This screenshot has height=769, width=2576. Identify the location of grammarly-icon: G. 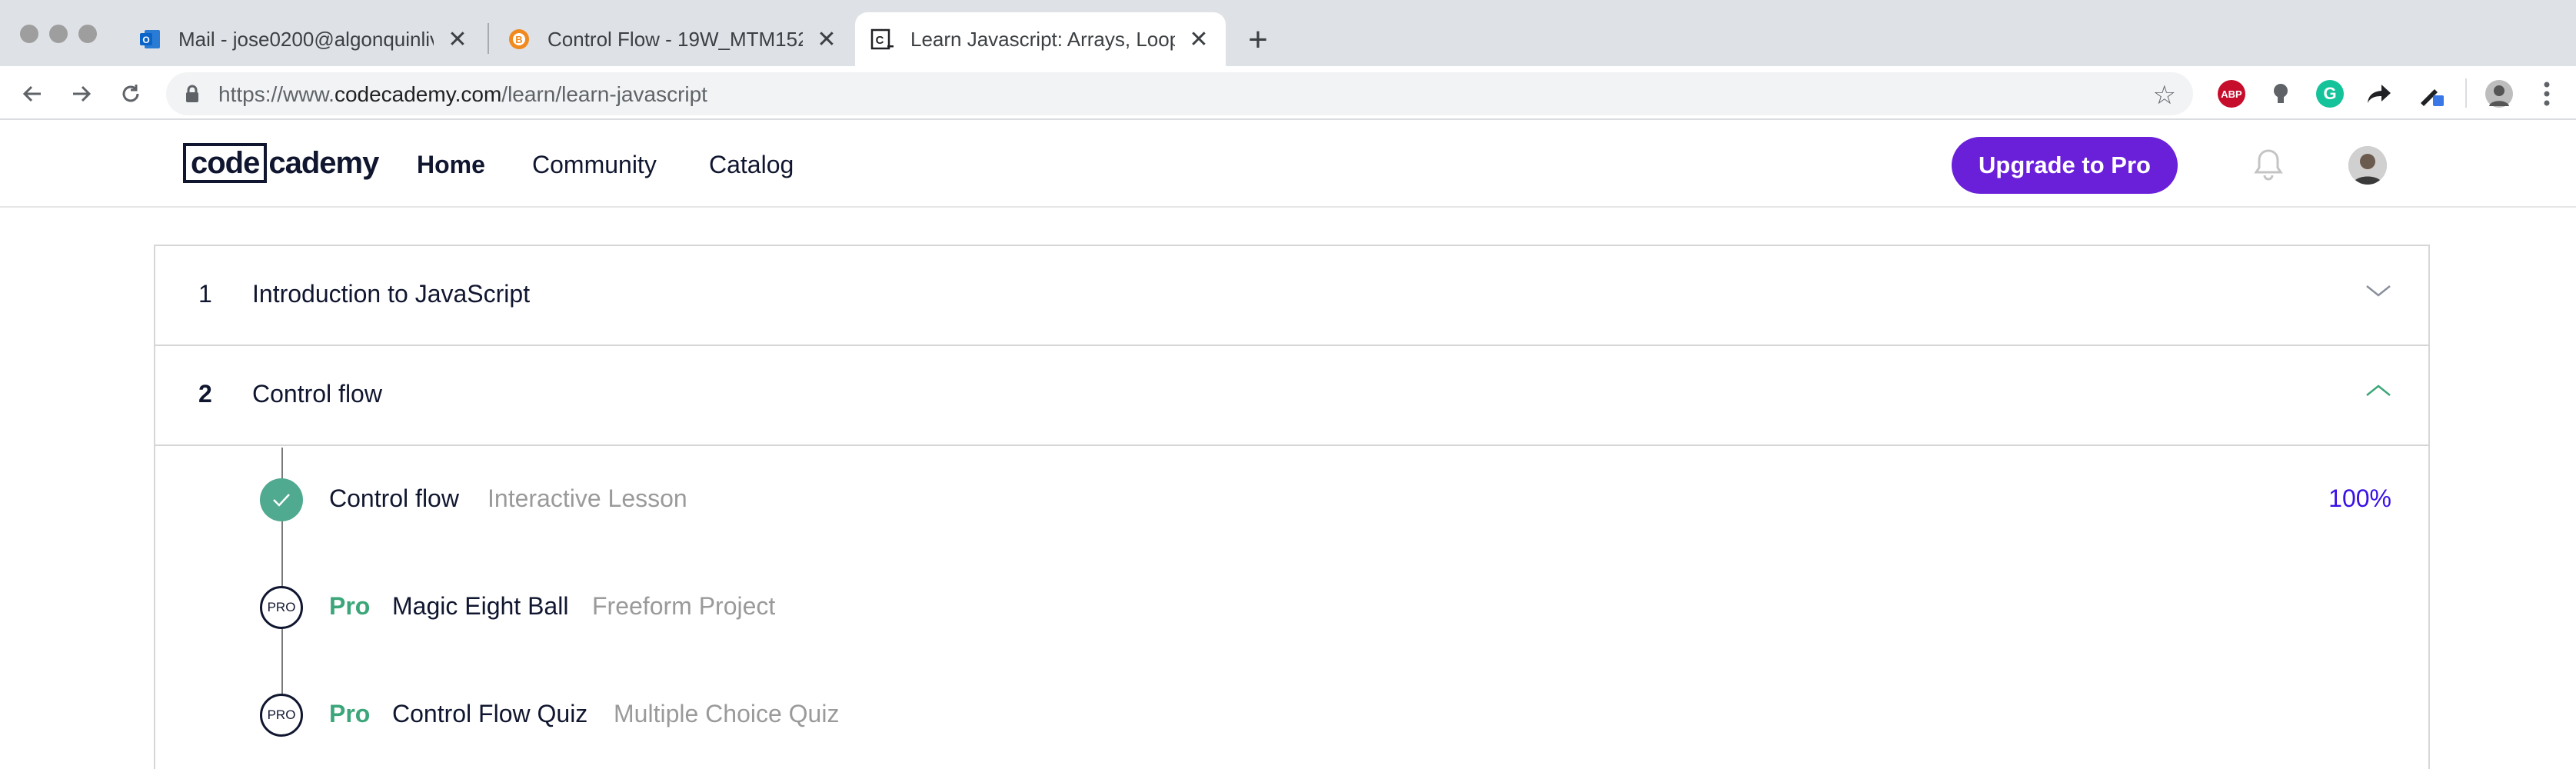
(2330, 94).